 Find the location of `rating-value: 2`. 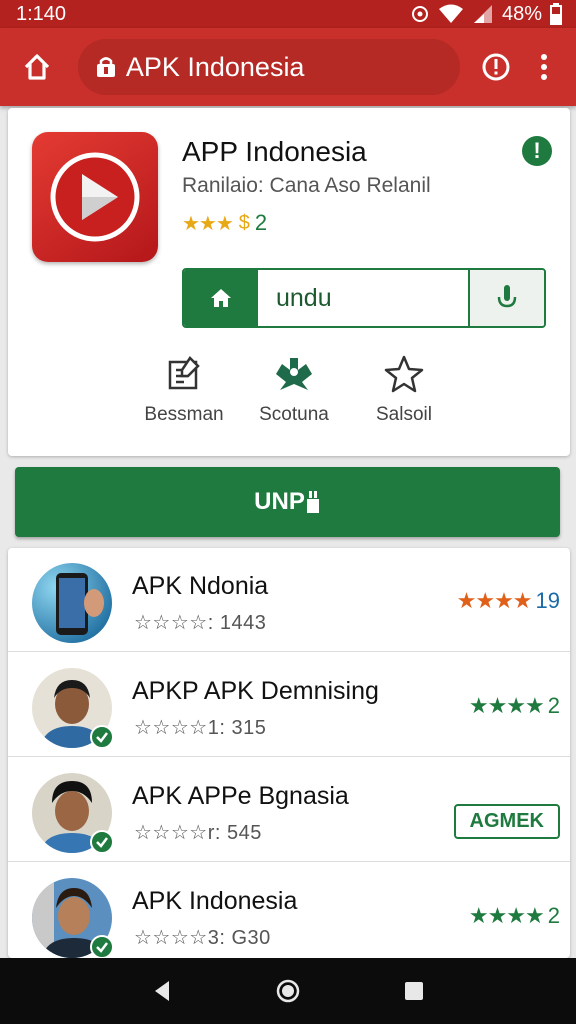

rating-value: 2 is located at coordinates (261, 222).